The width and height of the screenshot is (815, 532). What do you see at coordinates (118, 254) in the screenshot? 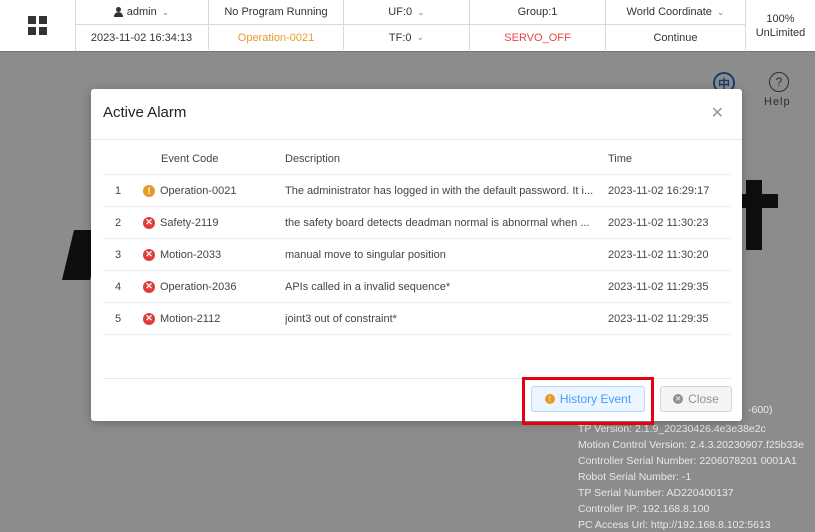
I see `row-index: 3` at bounding box center [118, 254].